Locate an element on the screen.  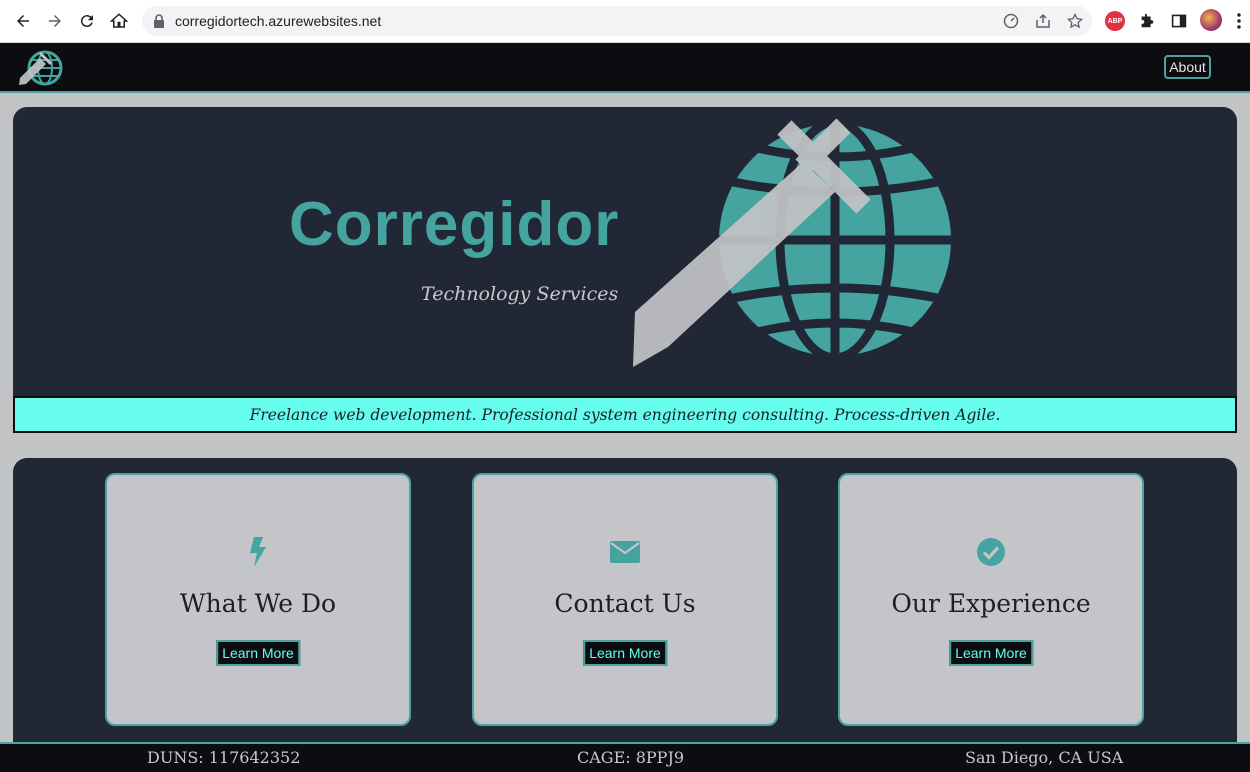
address-bar: corregidortech.azurewebsites.net is located at coordinates (617, 21).